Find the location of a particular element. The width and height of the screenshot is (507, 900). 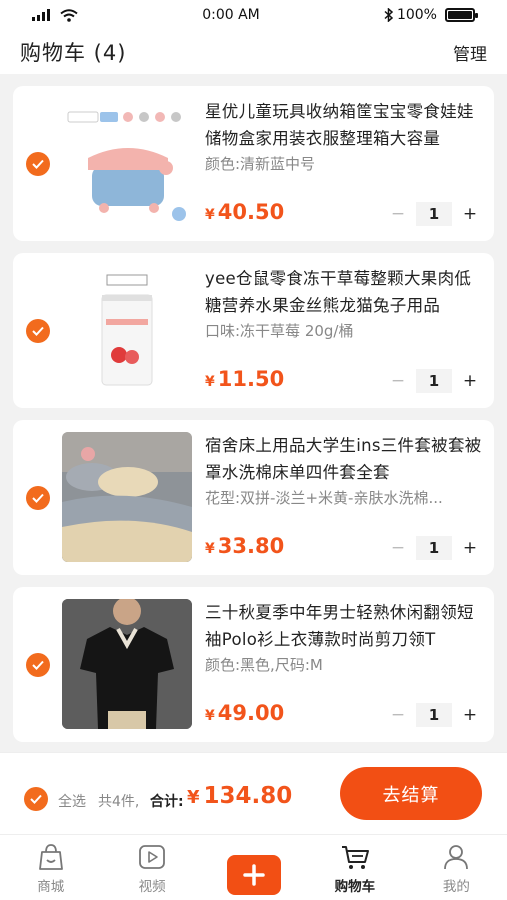

product-title: 三十秋夏季中年男士轻熟休闲翻领短袖Polo衫上衣薄款时尚剪刀领T is located at coordinates (344, 626).